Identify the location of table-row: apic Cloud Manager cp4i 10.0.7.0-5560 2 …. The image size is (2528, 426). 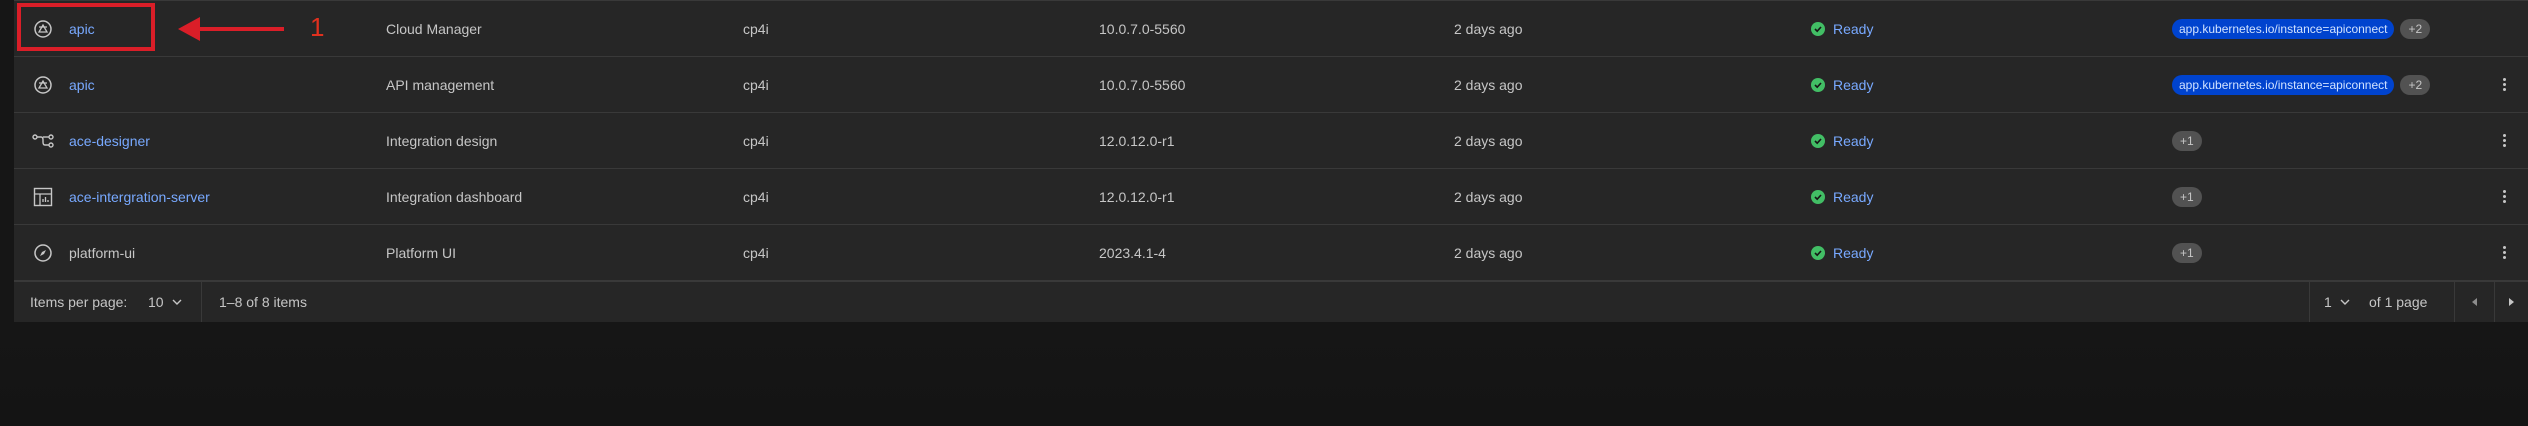
(1271, 28).